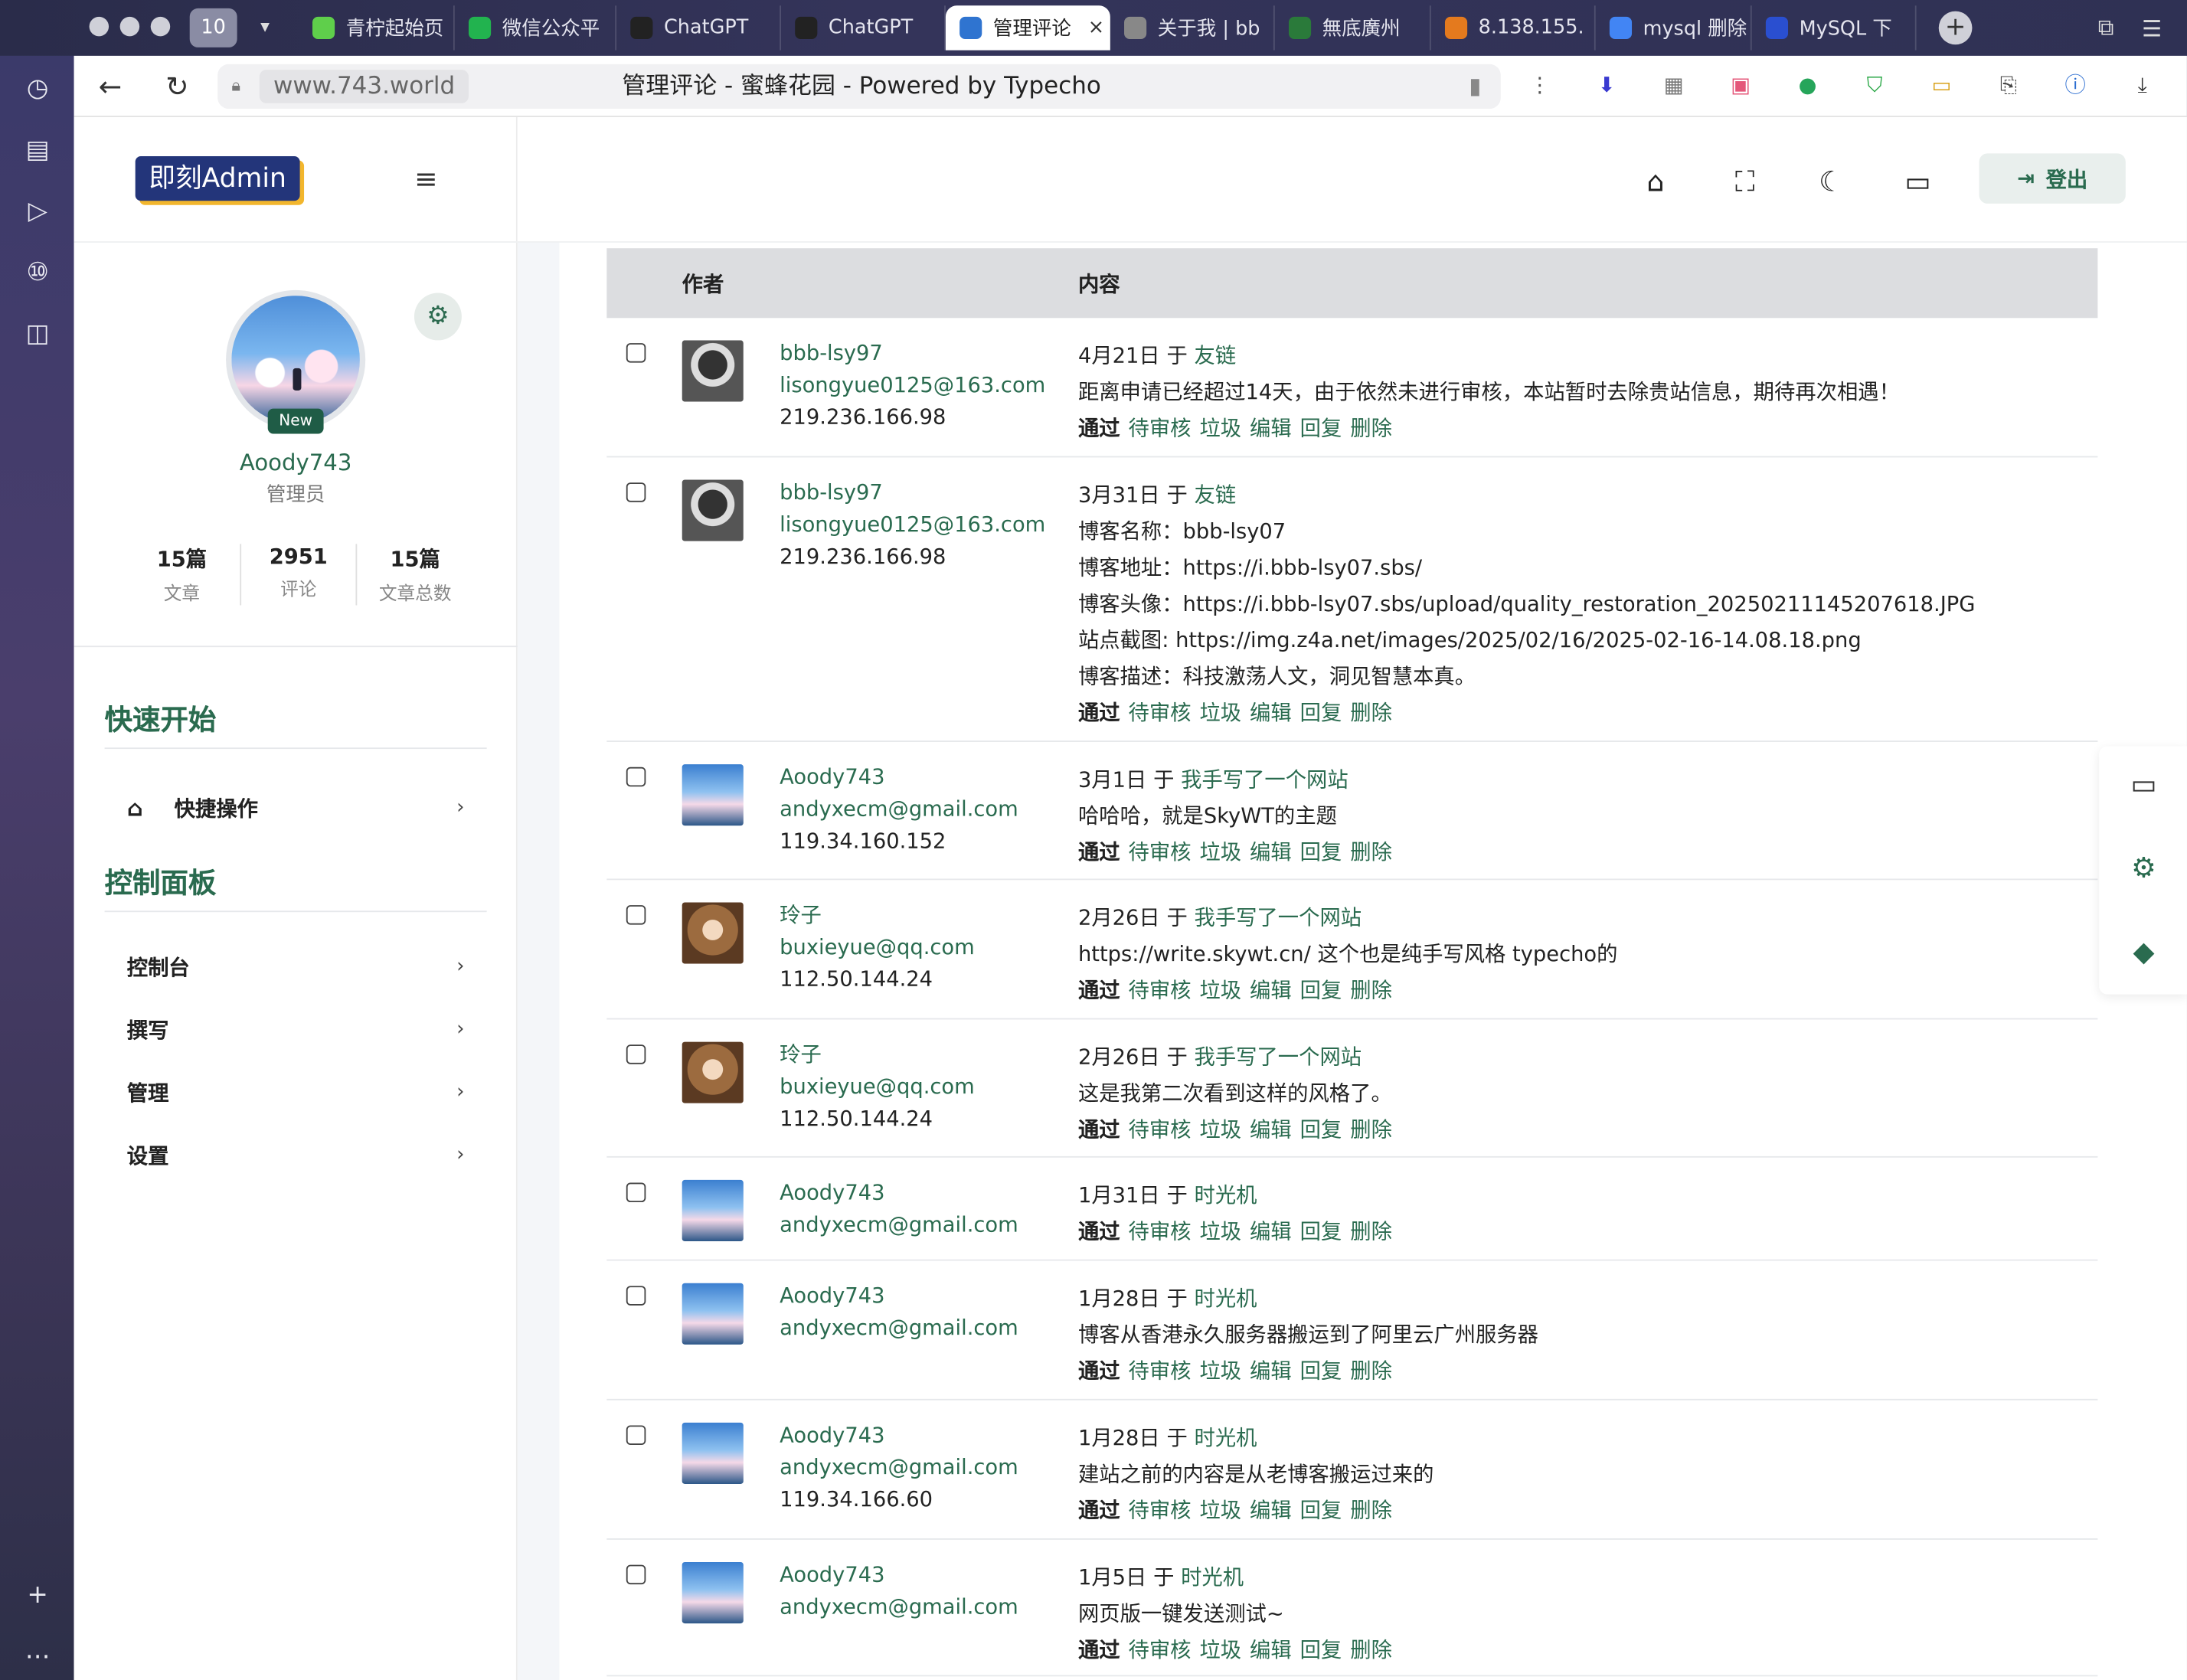  I want to click on reload-icon: ↻, so click(177, 86).